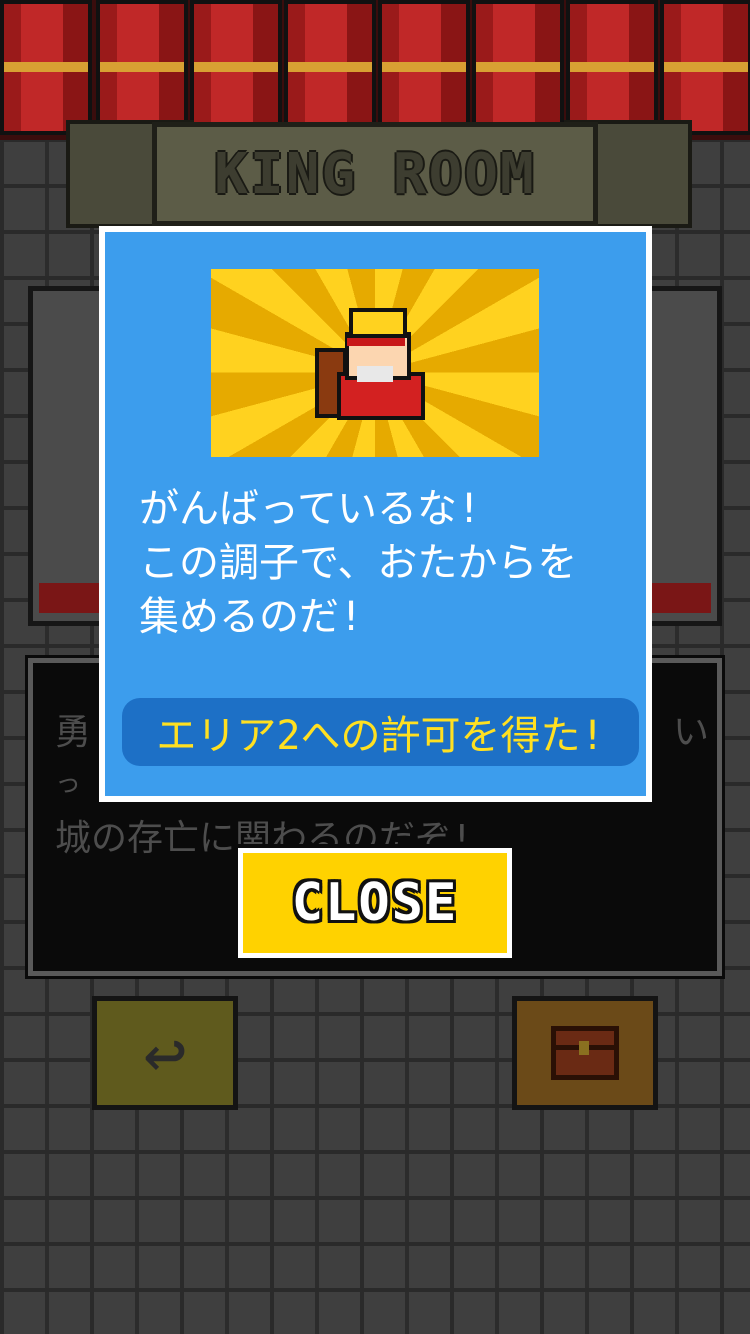  I want to click on back-button: ↩, so click(165, 1053).